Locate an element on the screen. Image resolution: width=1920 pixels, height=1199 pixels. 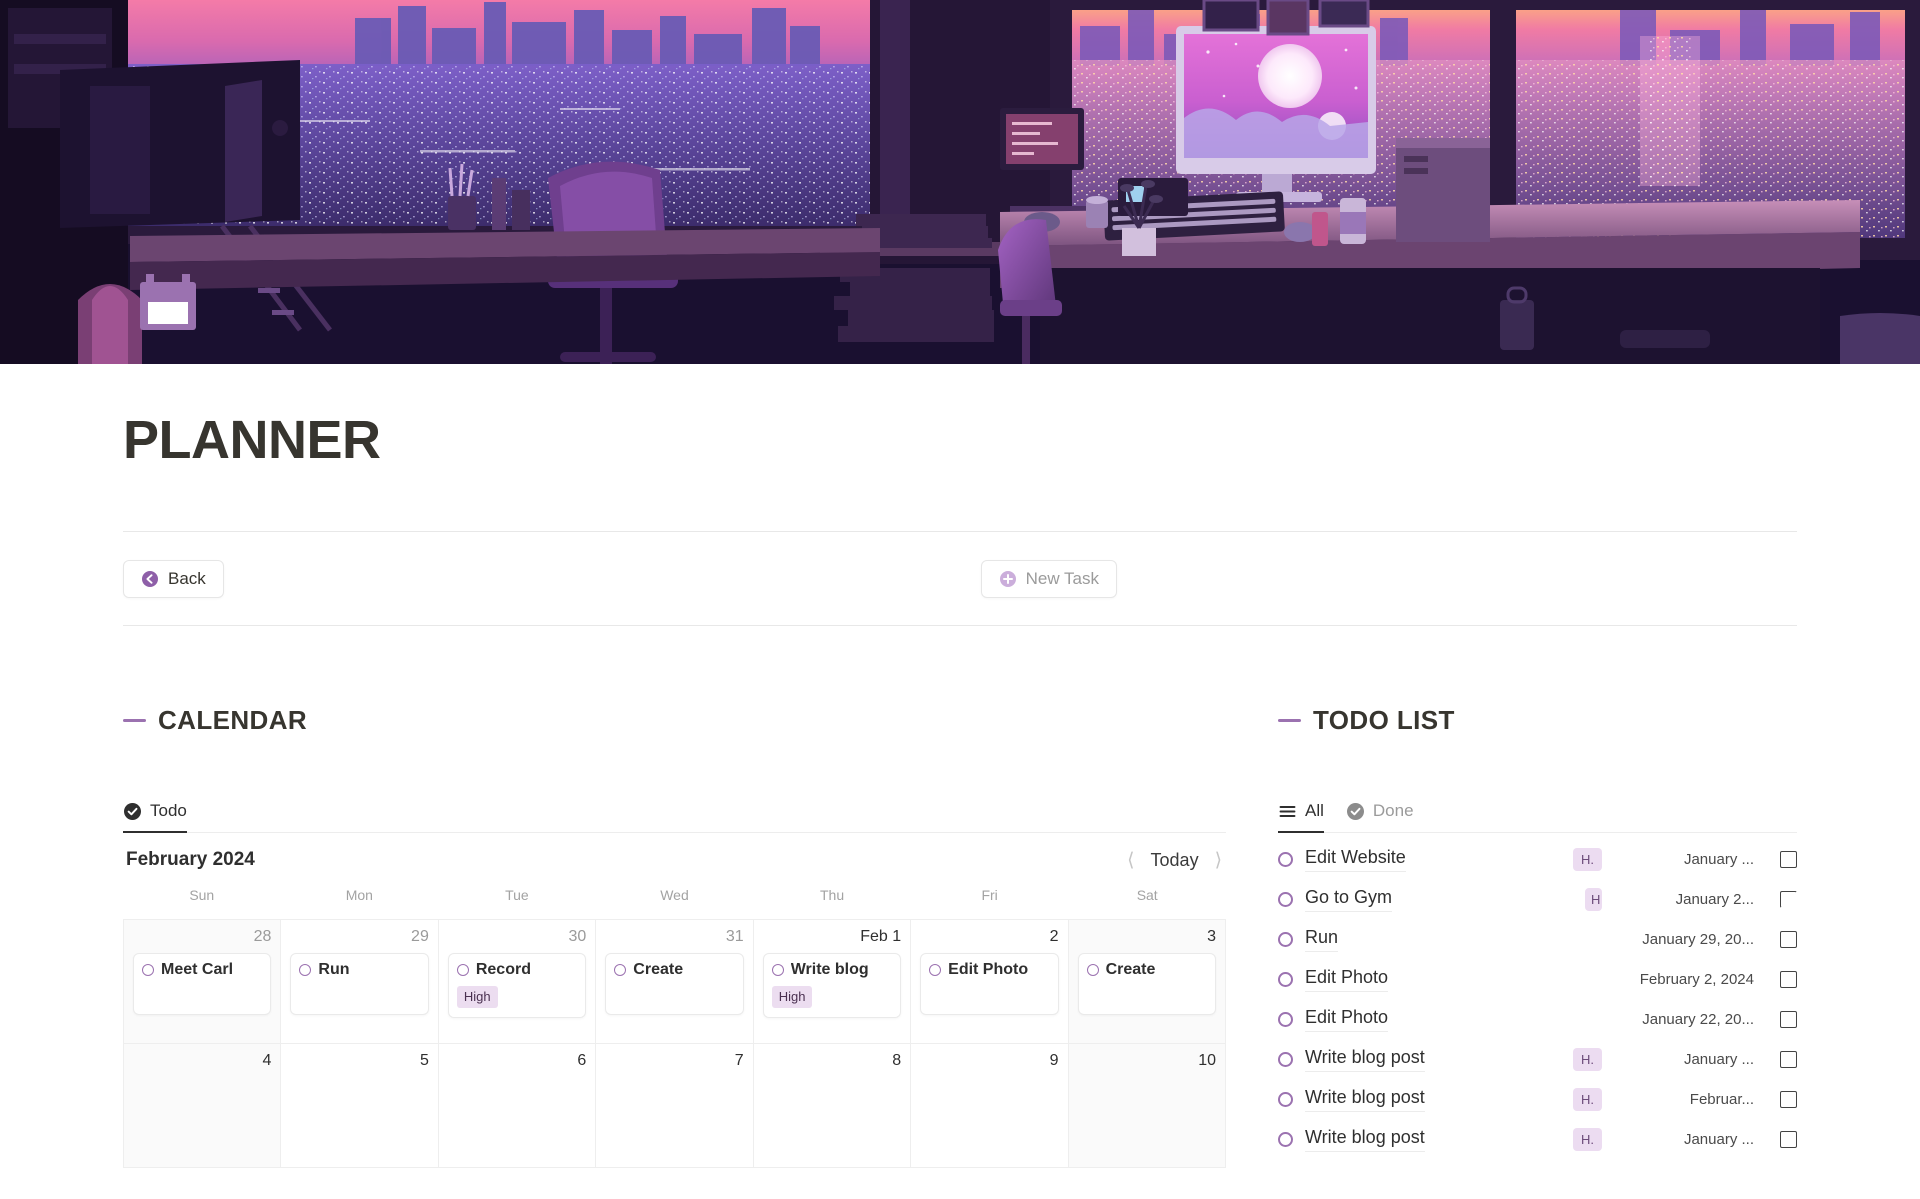
calendar-day-cell: Feb 1 Write blog High is located at coordinates (832, 982).